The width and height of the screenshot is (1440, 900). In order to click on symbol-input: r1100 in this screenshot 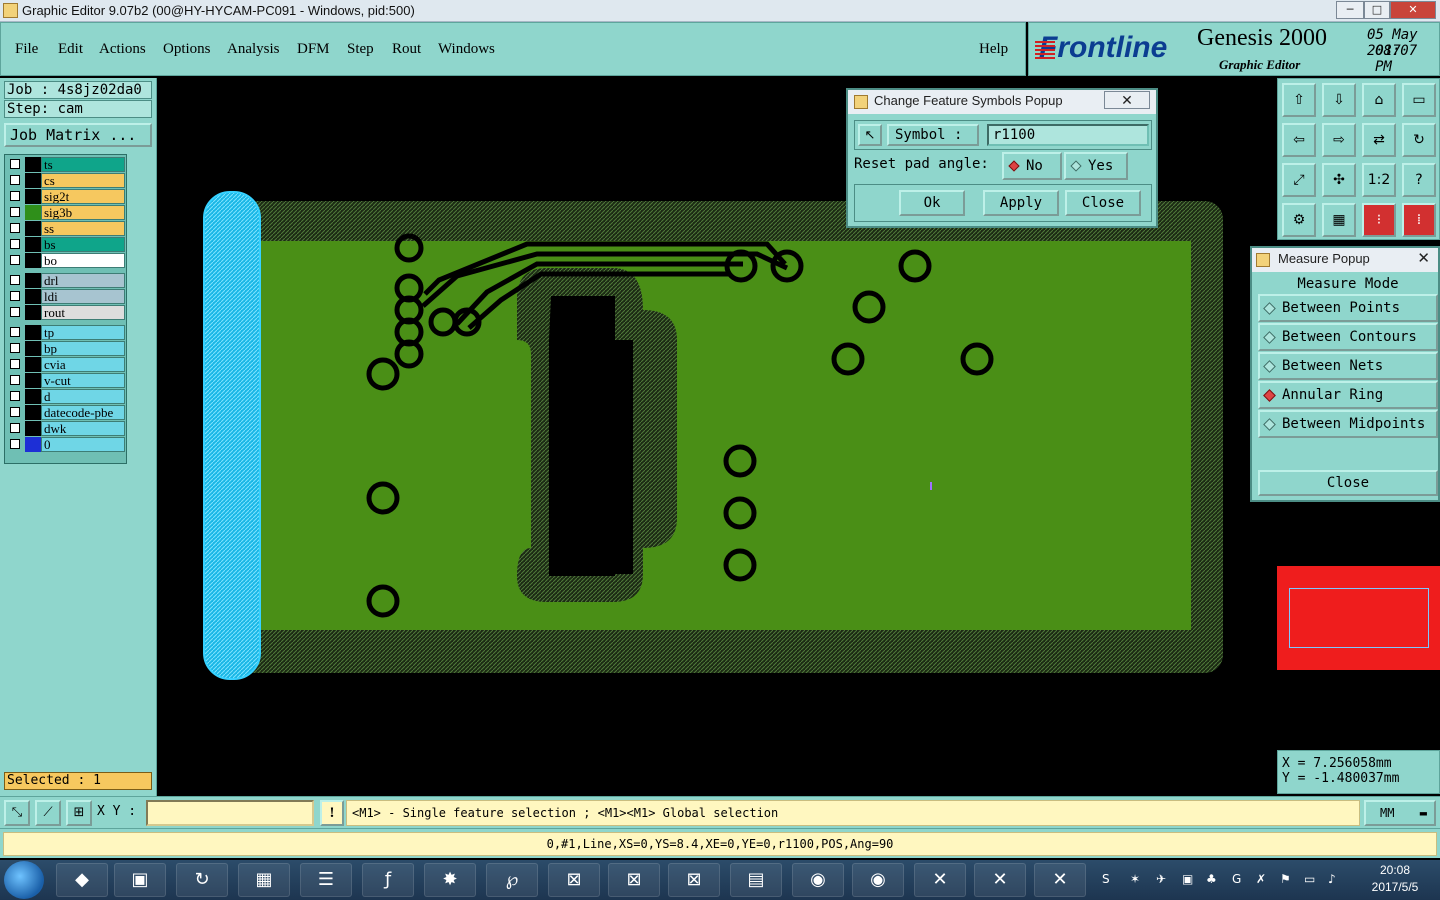, I will do `click(1068, 135)`.